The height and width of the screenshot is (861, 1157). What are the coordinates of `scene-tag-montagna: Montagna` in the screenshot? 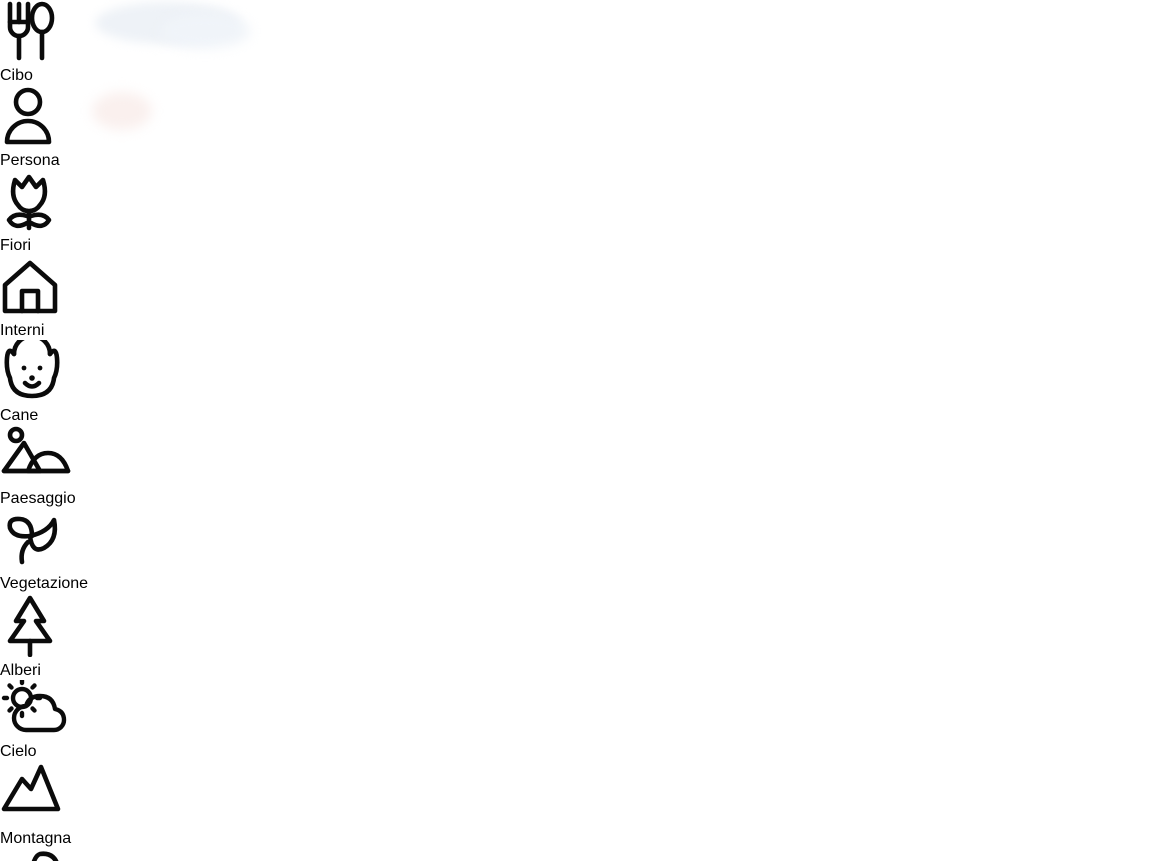 It's located at (51, 804).